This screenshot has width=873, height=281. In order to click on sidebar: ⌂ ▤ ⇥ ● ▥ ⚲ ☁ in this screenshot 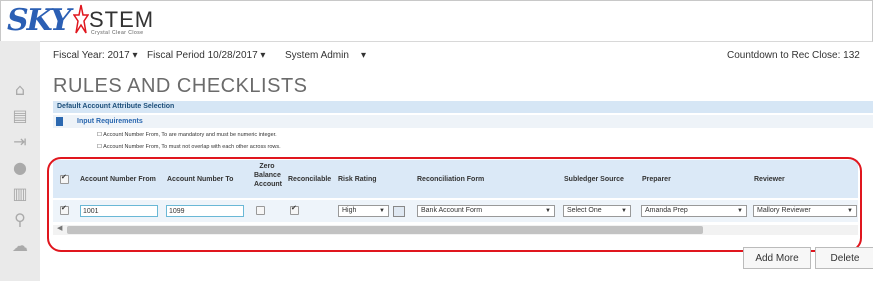, I will do `click(20, 161)`.